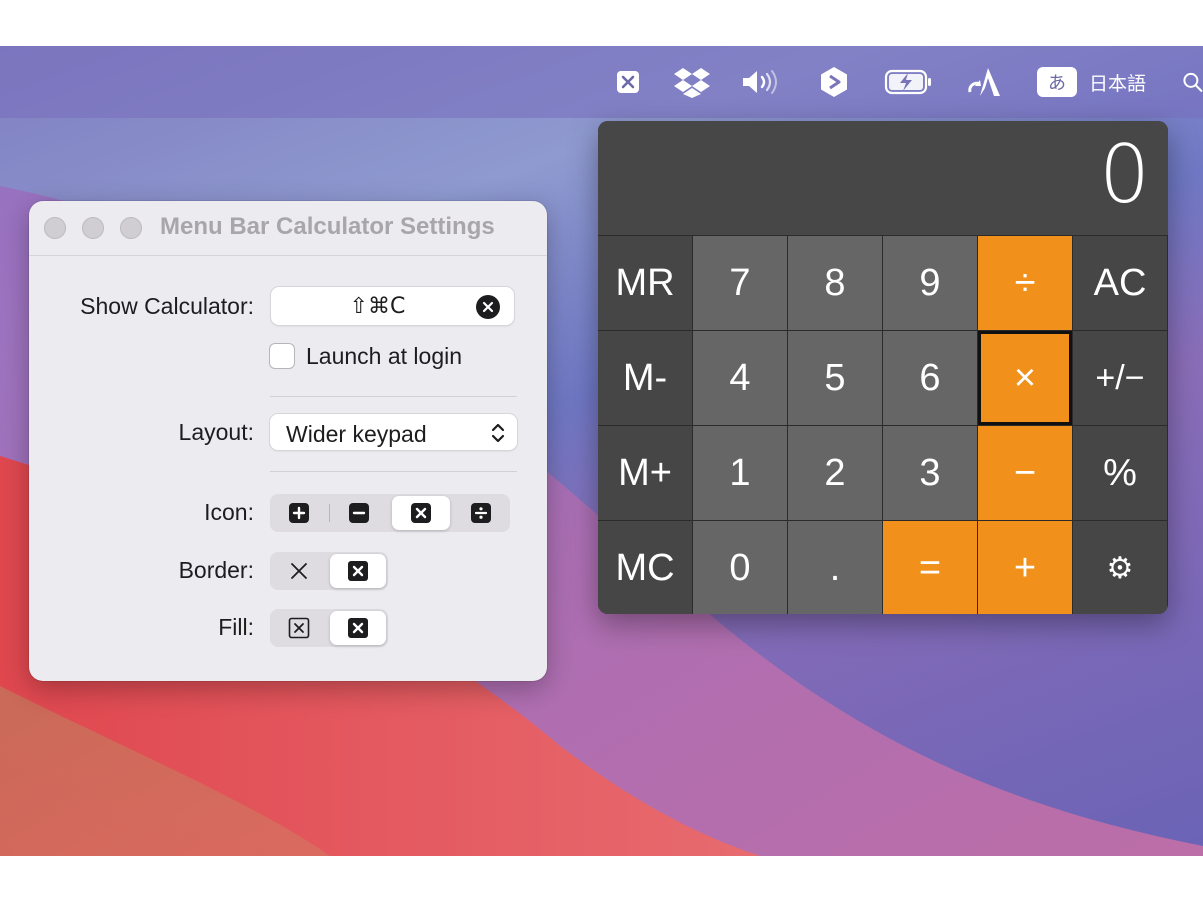 The width and height of the screenshot is (1203, 902). I want to click on fill-option-outline, so click(299, 628).